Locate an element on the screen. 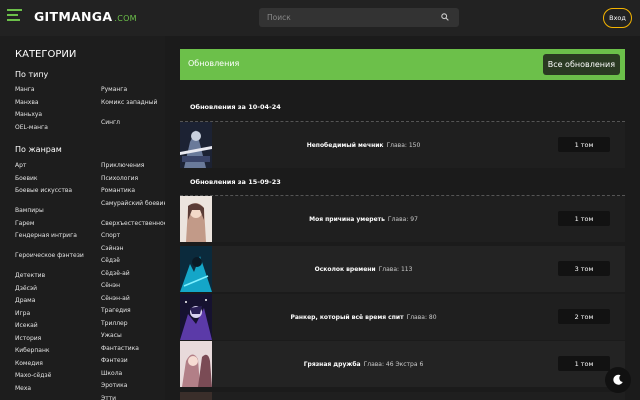 Image resolution: width=640 pixels, height=400 pixels. category-link: Боевые искусства is located at coordinates (55, 197).